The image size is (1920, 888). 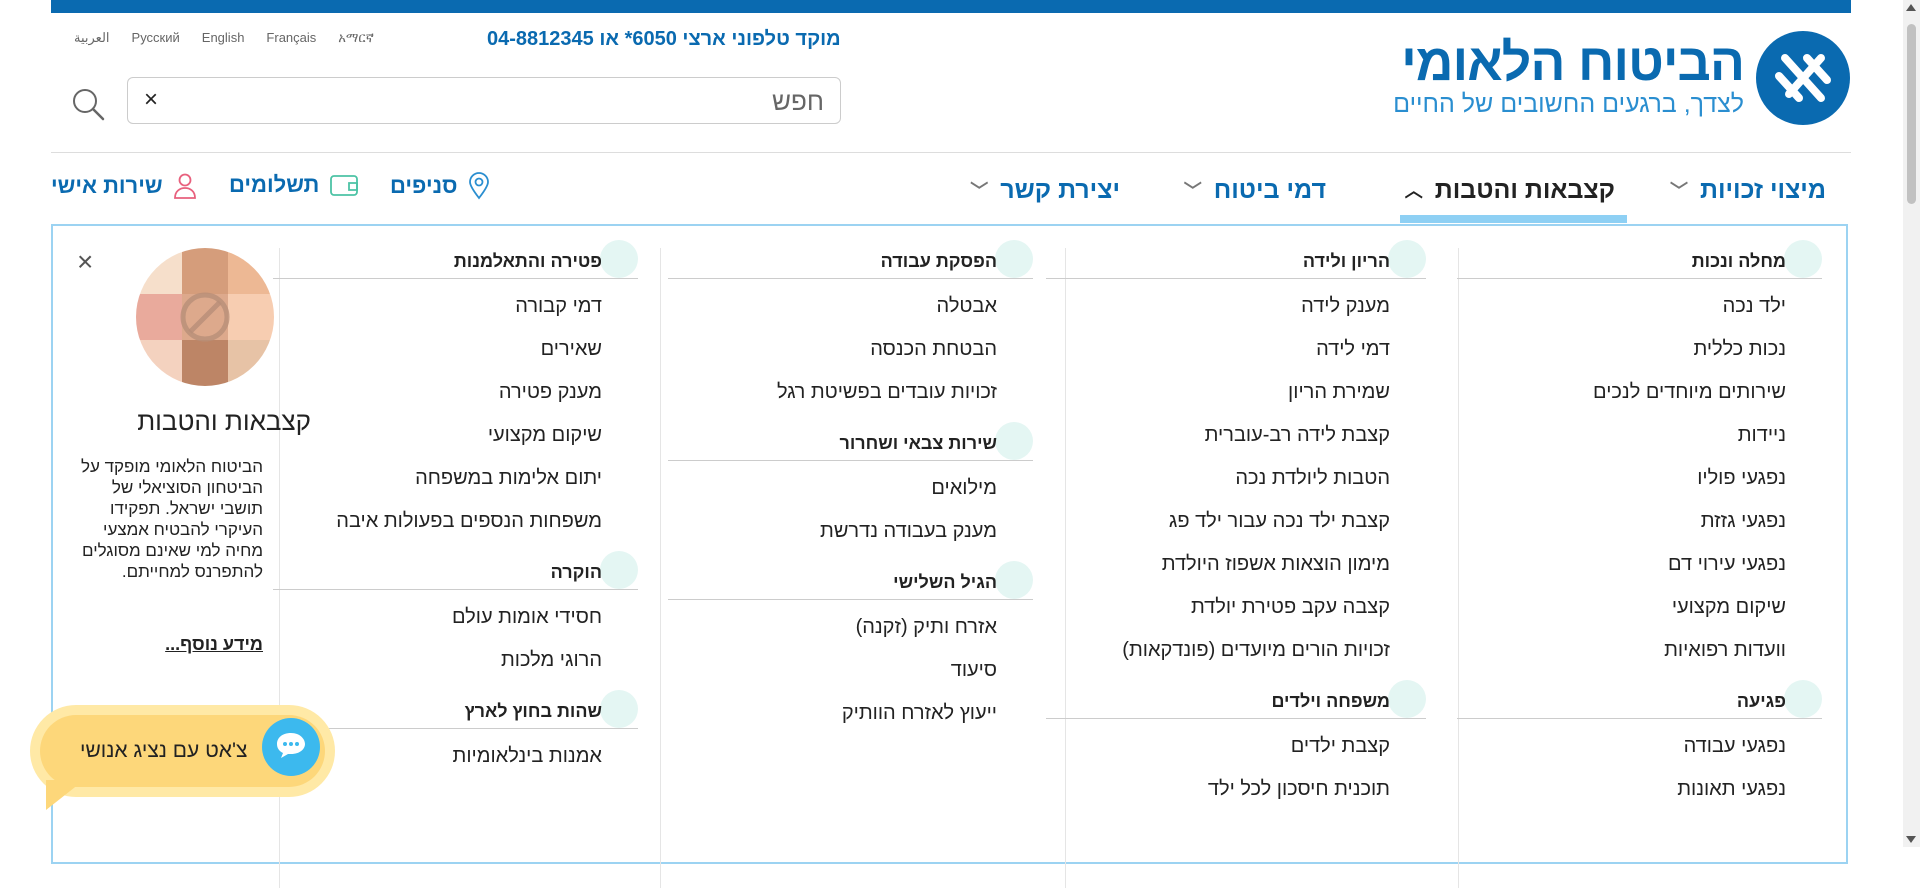 What do you see at coordinates (455, 478) in the screenshot?
I see `menu-link: יתום אלימות במשפחה` at bounding box center [455, 478].